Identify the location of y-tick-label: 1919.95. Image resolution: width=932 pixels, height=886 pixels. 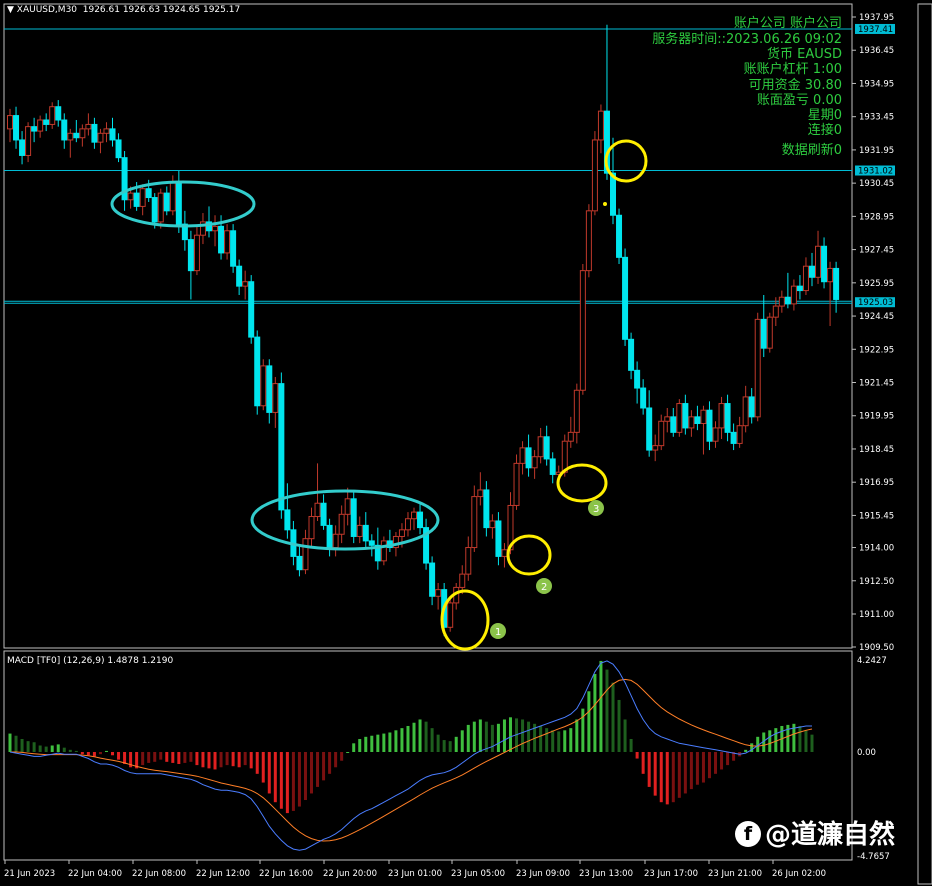
(876, 417).